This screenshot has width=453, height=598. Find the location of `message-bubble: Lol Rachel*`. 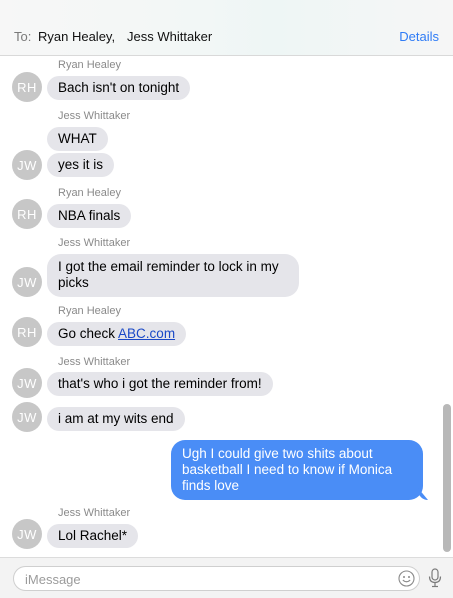

message-bubble: Lol Rachel* is located at coordinates (93, 536).